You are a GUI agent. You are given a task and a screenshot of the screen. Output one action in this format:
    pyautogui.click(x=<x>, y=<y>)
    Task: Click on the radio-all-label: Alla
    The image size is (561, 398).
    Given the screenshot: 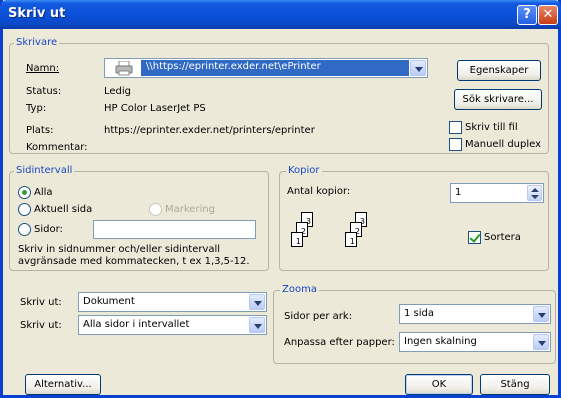 What is the action you would take?
    pyautogui.click(x=43, y=192)
    